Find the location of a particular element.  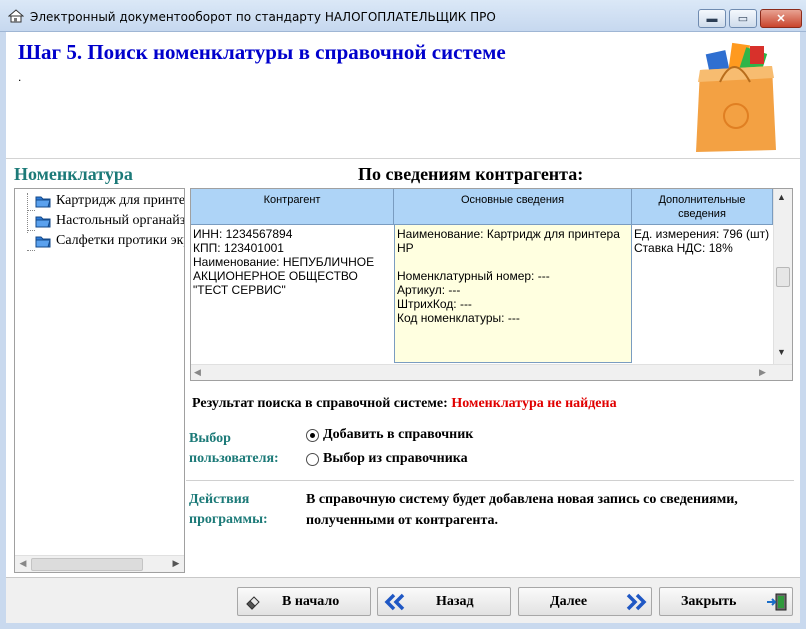

radio-selected-icon is located at coordinates (312, 435).